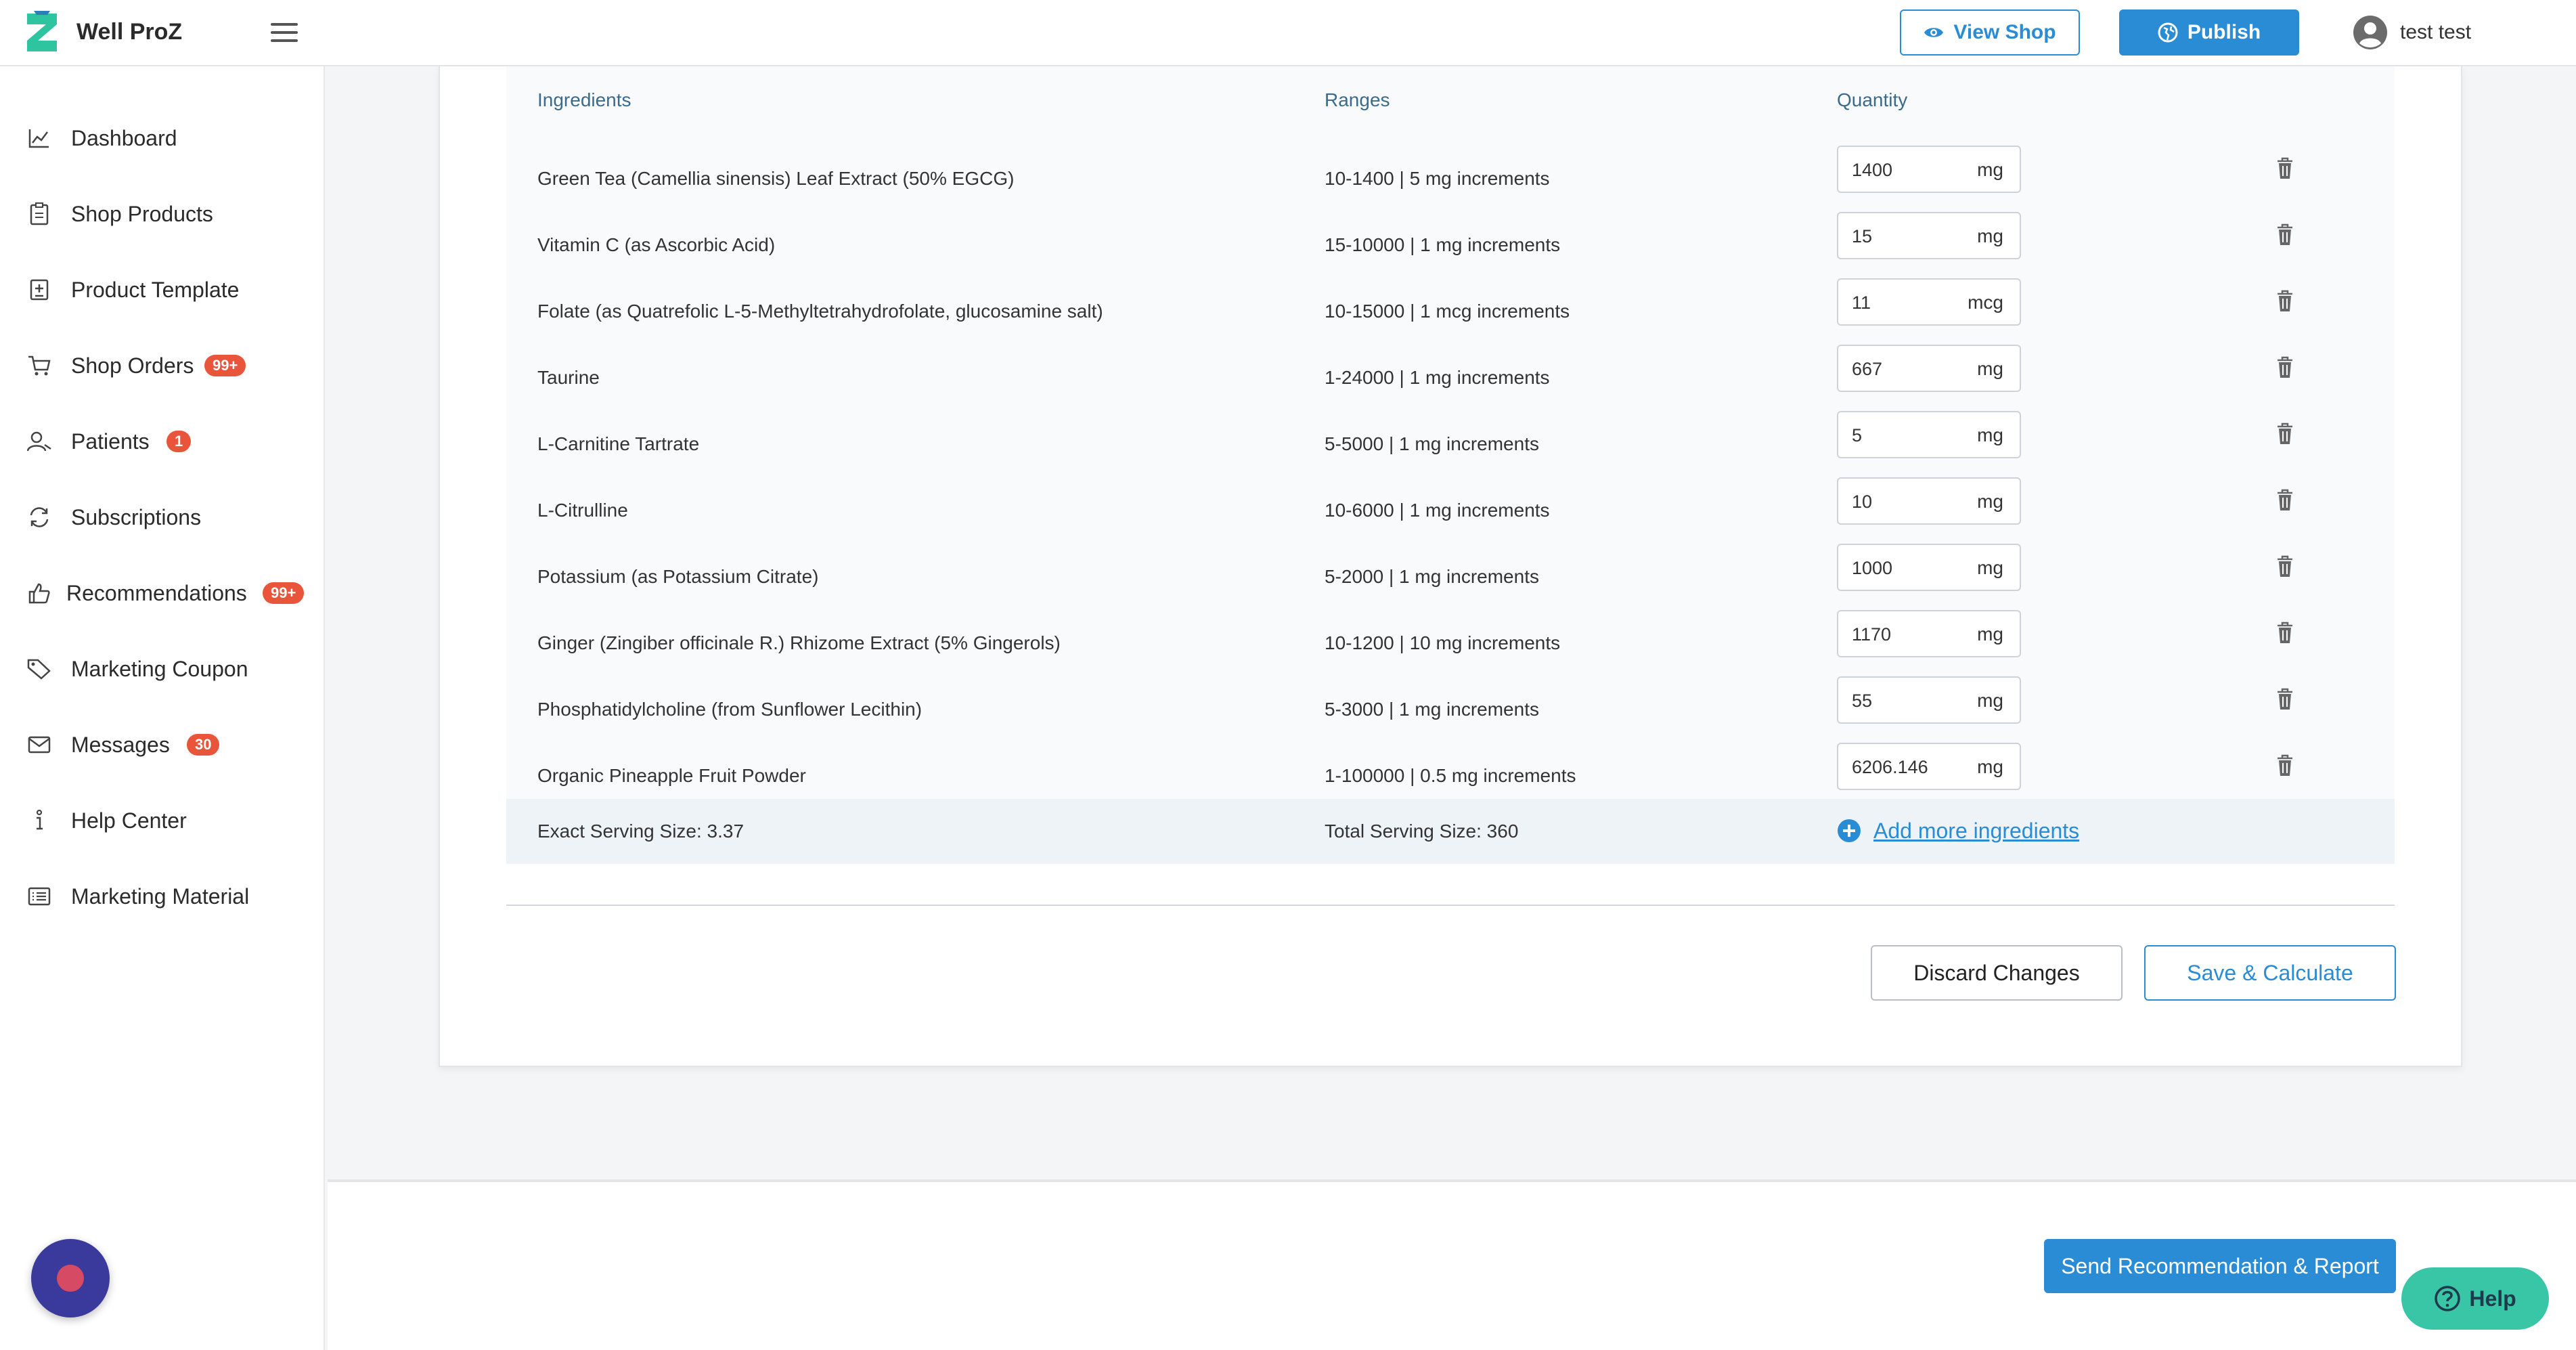 The image size is (2576, 1350). I want to click on sidebar-item-messages: Messages 30, so click(162, 745).